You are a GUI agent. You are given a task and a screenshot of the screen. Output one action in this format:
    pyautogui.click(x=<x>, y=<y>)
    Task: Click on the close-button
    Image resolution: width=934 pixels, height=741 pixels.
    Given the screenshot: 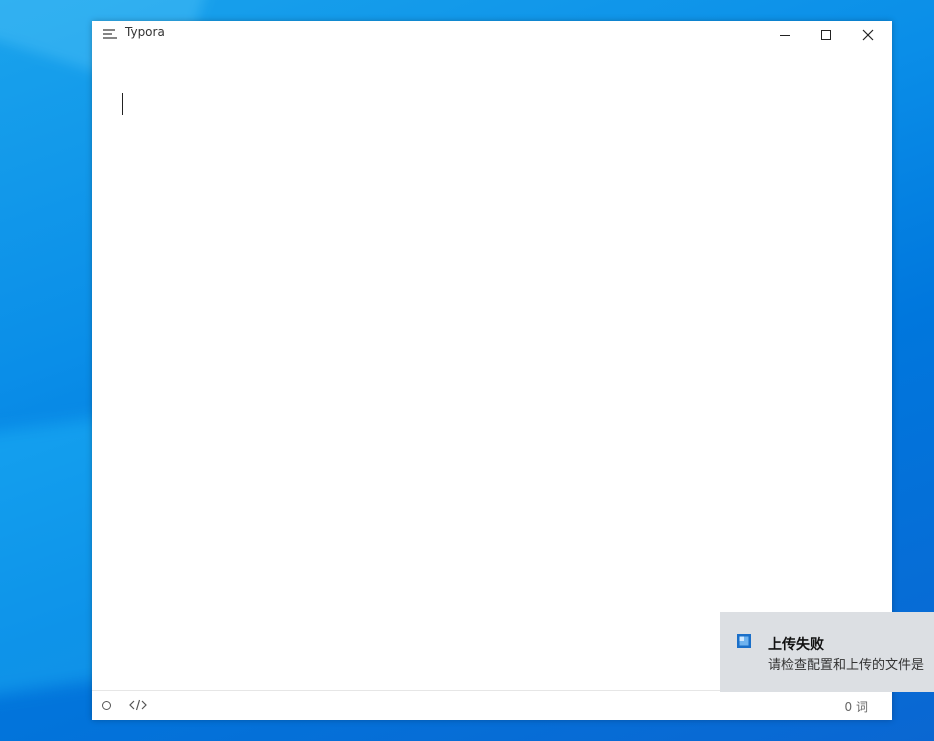 What is the action you would take?
    pyautogui.click(x=868, y=35)
    